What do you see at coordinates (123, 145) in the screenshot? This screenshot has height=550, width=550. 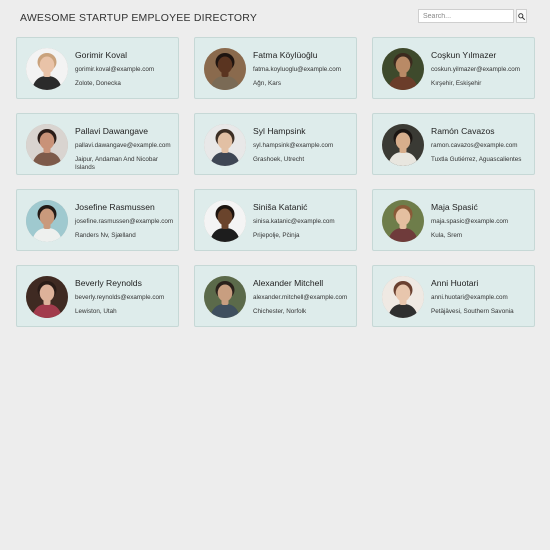 I see `employee-email: pallavi.dawangave@example.com` at bounding box center [123, 145].